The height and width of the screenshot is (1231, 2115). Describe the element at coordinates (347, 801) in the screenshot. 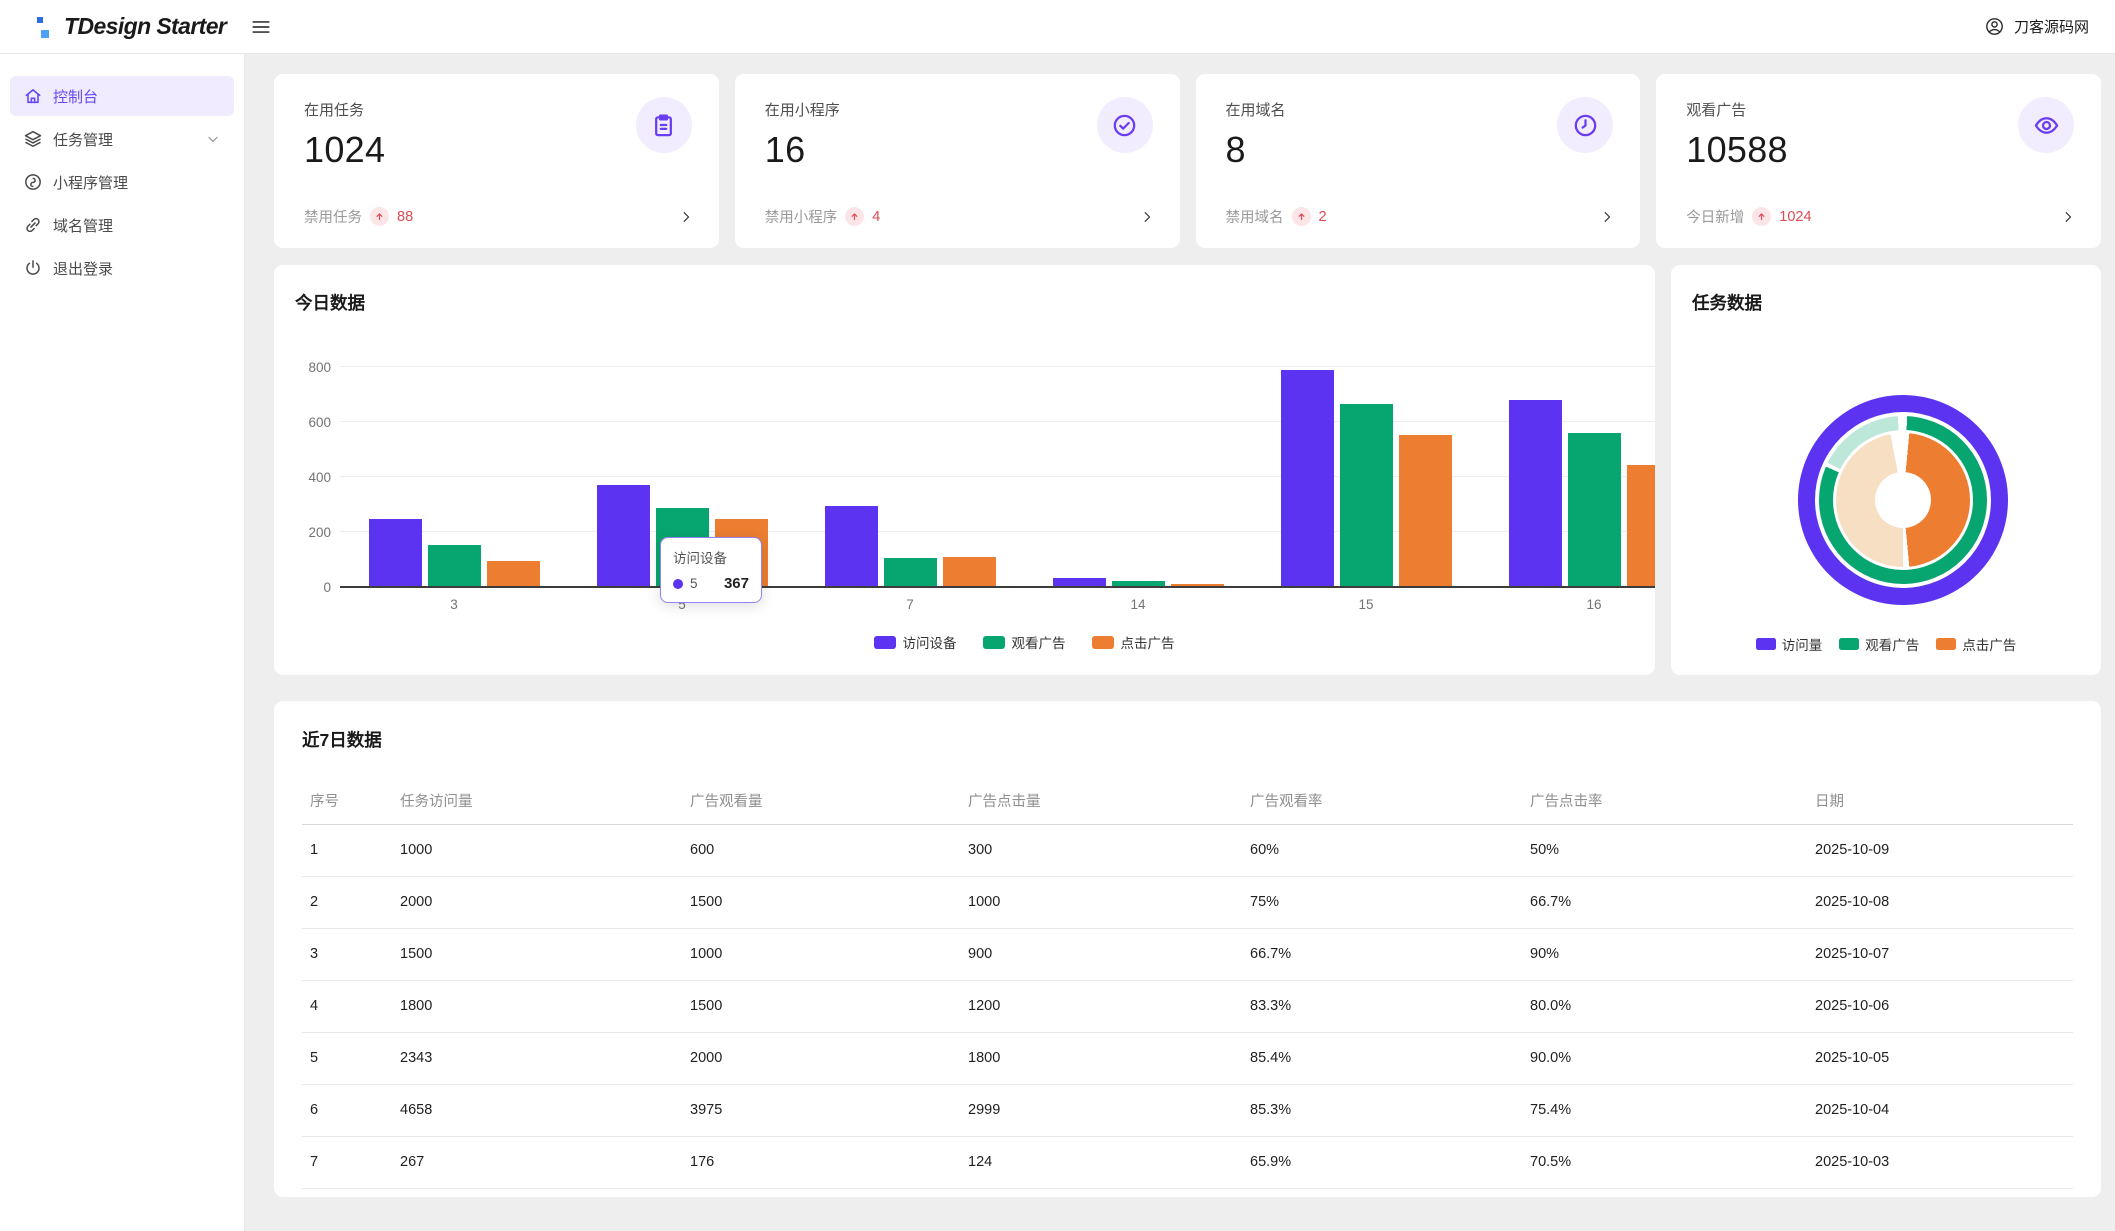

I see `table-column-header: 序号` at that location.